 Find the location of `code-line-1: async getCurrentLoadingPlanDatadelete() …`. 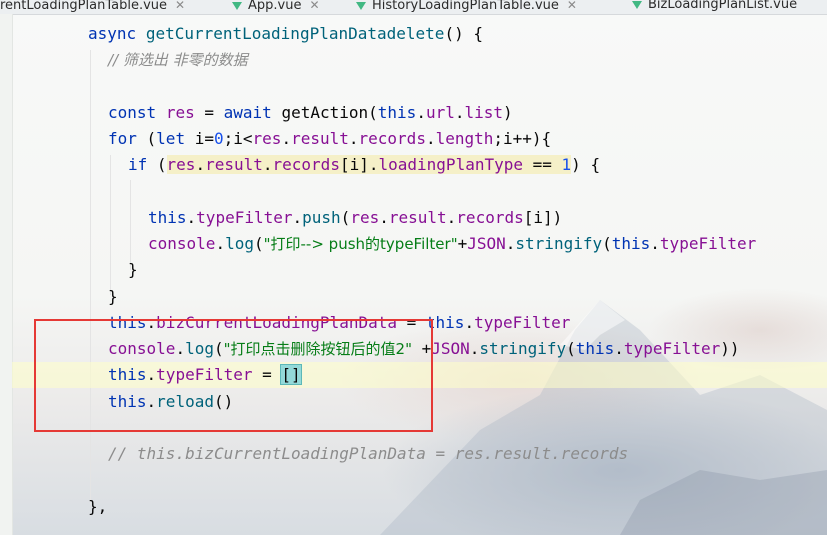

code-line-1: async getCurrentLoadingPlanDatadelete() … is located at coordinates (285, 33).